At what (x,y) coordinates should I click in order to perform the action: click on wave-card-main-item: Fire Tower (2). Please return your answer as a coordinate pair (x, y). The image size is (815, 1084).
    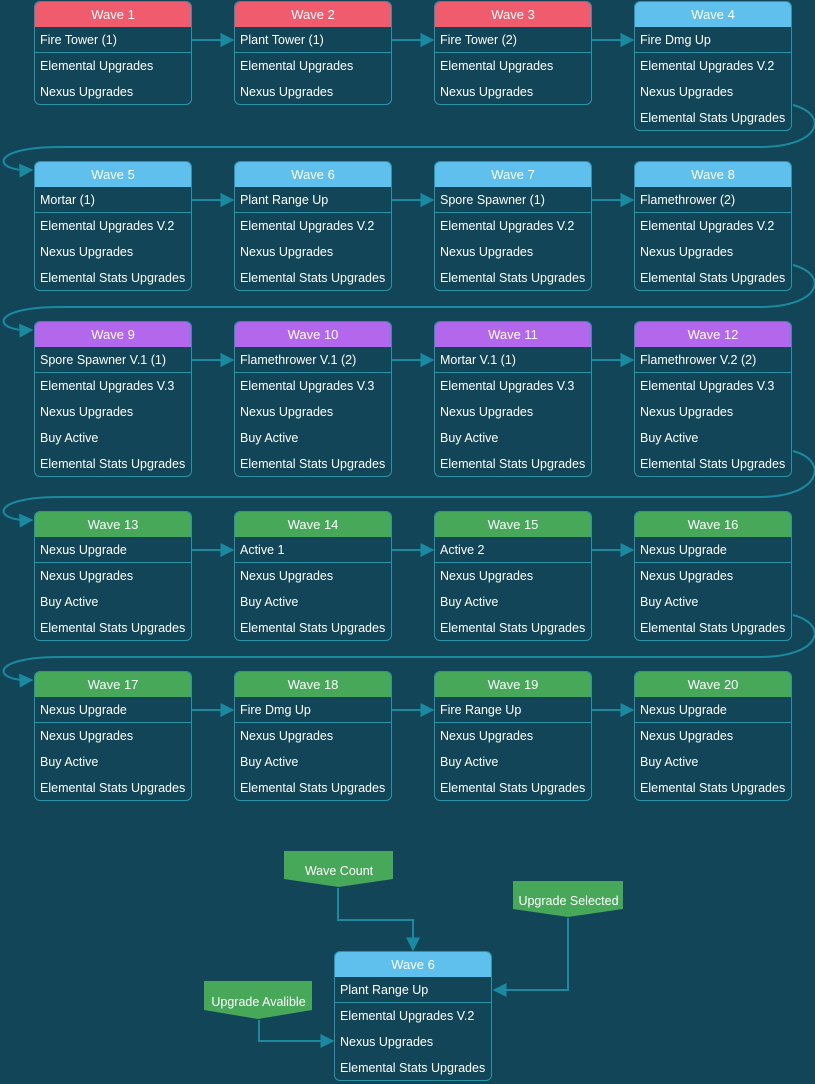
    Looking at the image, I should click on (513, 40).